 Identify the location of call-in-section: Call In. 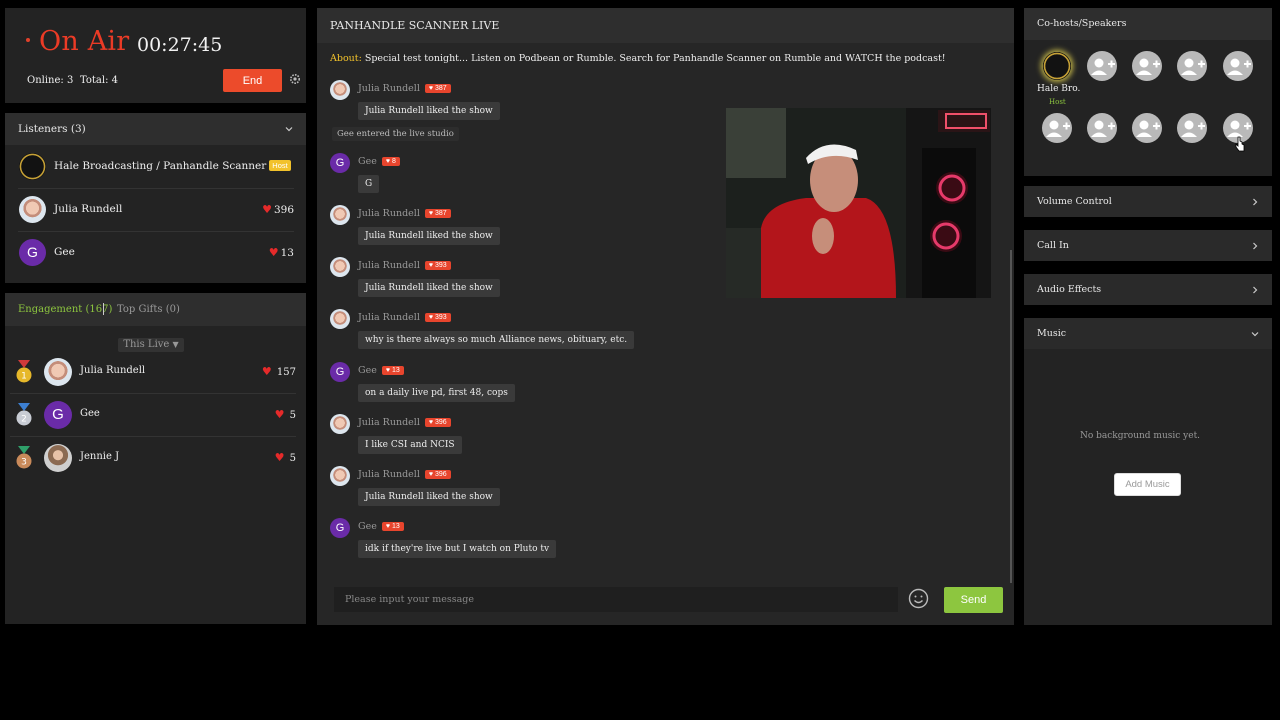
(1148, 245).